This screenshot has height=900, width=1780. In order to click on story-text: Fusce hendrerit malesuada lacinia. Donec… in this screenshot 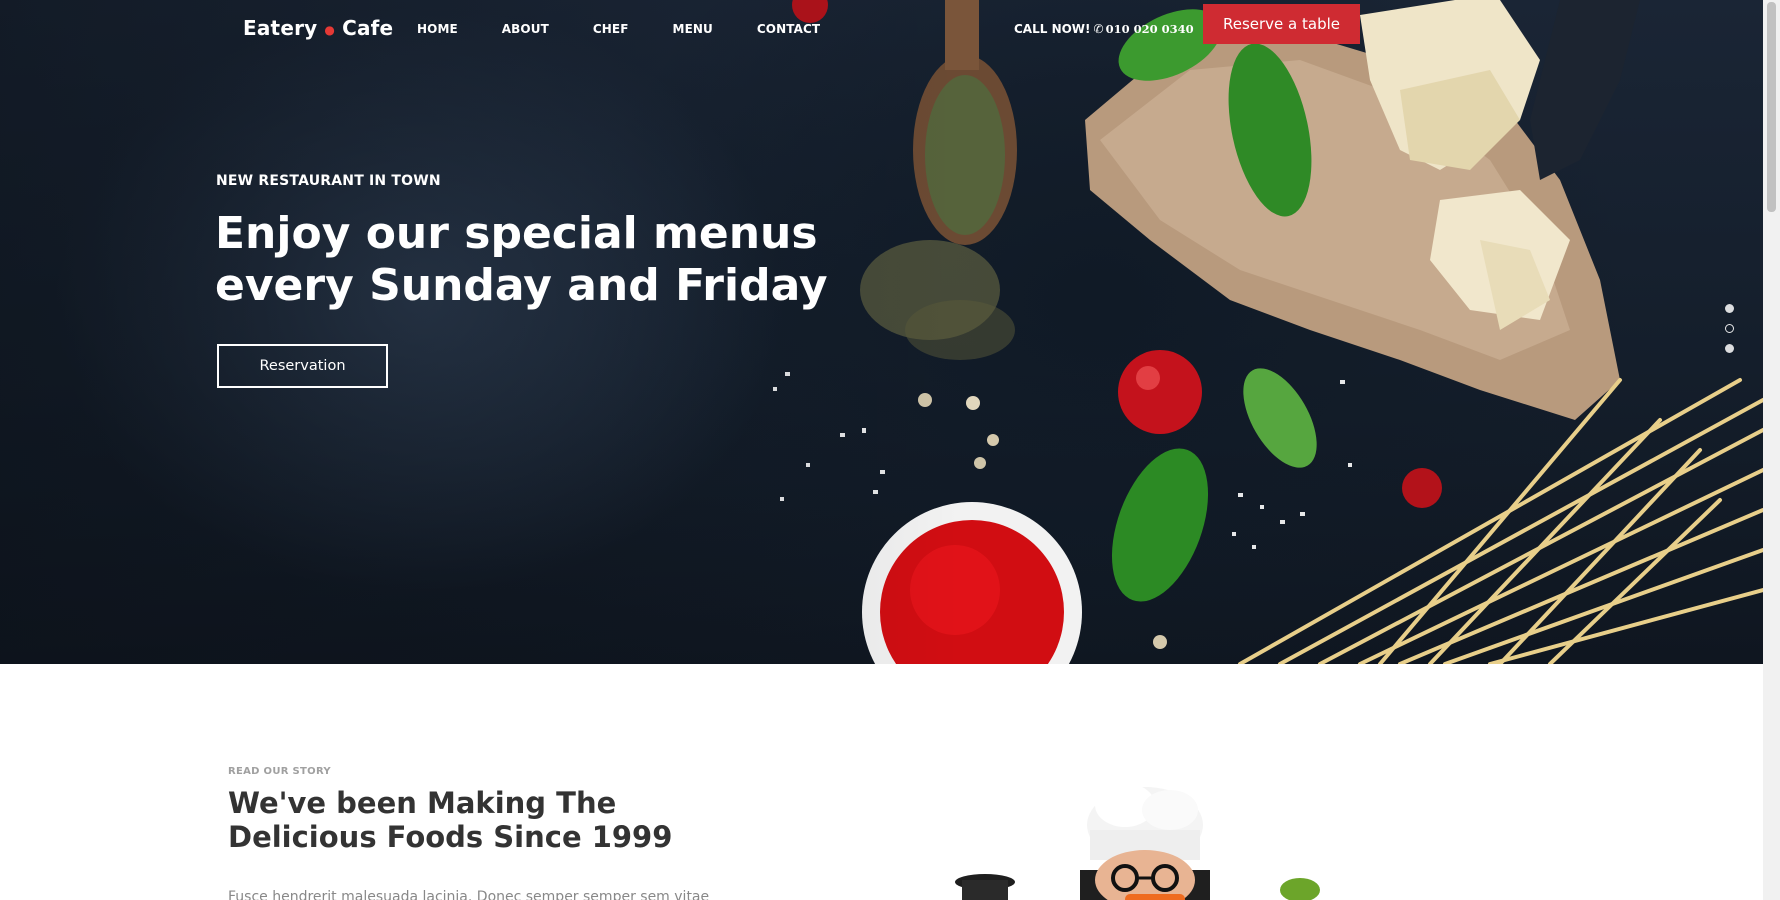, I will do `click(469, 894)`.